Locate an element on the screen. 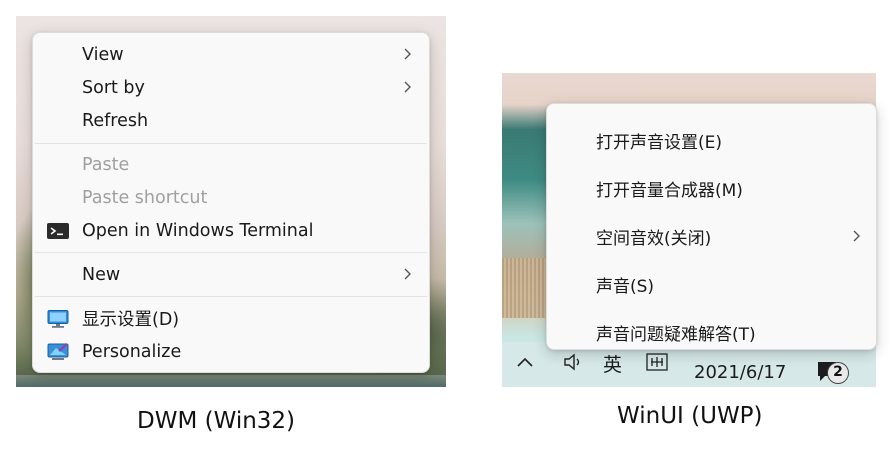 The height and width of the screenshot is (454, 894). taskbar-date: 2021/6/17 is located at coordinates (740, 372).